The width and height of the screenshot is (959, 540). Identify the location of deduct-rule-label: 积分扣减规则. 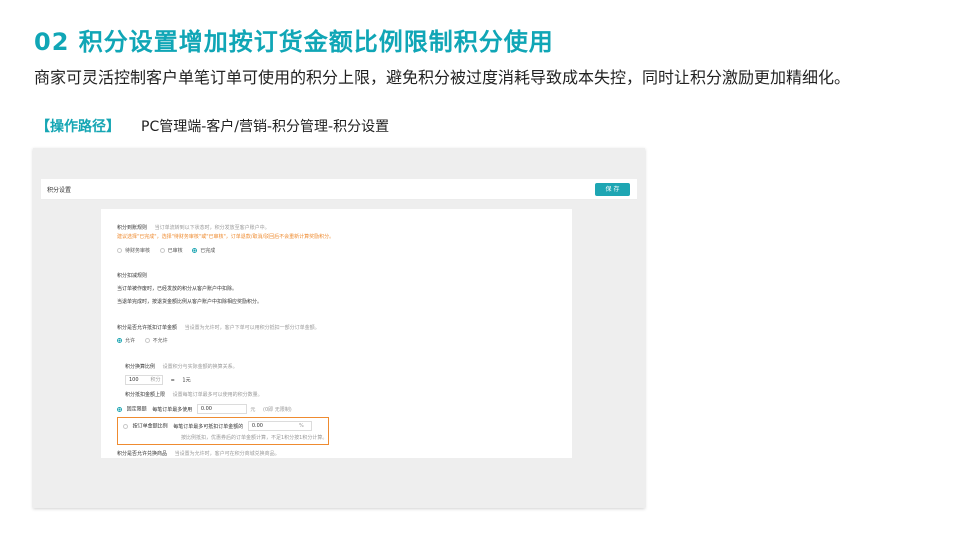
(132, 276).